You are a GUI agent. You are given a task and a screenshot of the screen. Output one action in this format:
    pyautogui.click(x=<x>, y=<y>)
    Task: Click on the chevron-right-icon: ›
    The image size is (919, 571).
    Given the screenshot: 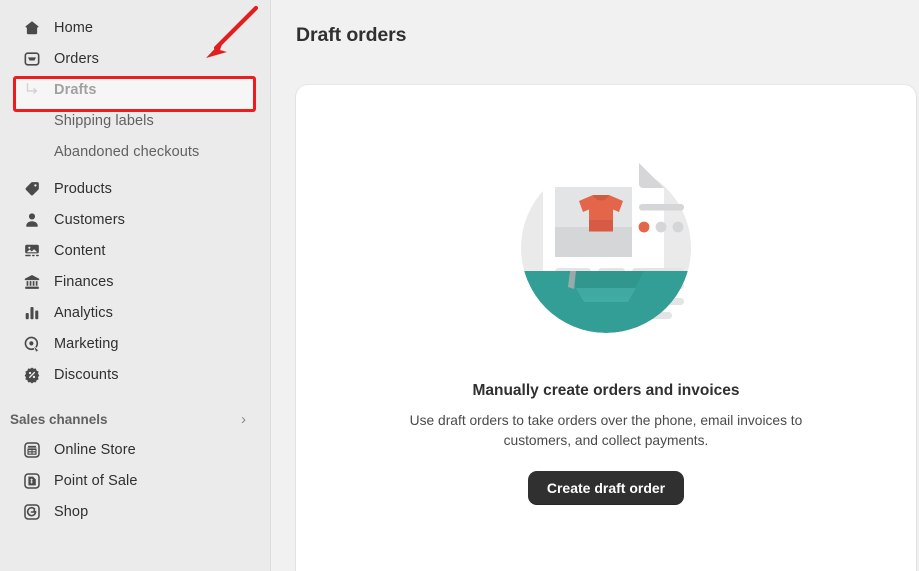 What is the action you would take?
    pyautogui.click(x=243, y=419)
    